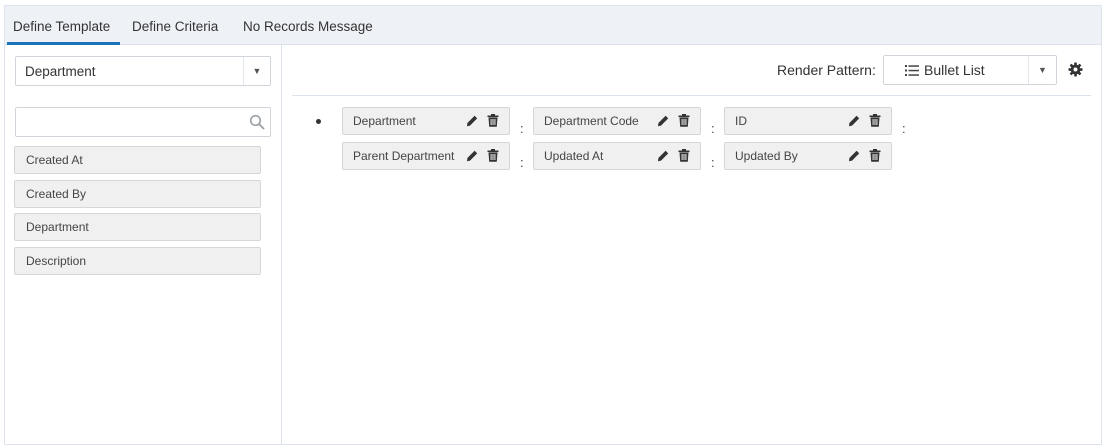 The height and width of the screenshot is (448, 1106). I want to click on template-field-chip: Updated At, so click(617, 156).